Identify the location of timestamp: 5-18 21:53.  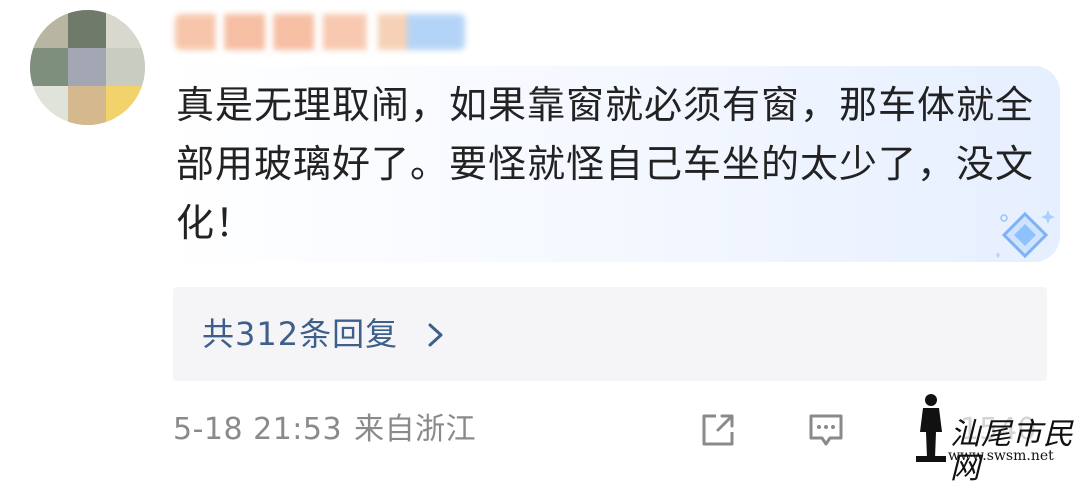
(258, 429).